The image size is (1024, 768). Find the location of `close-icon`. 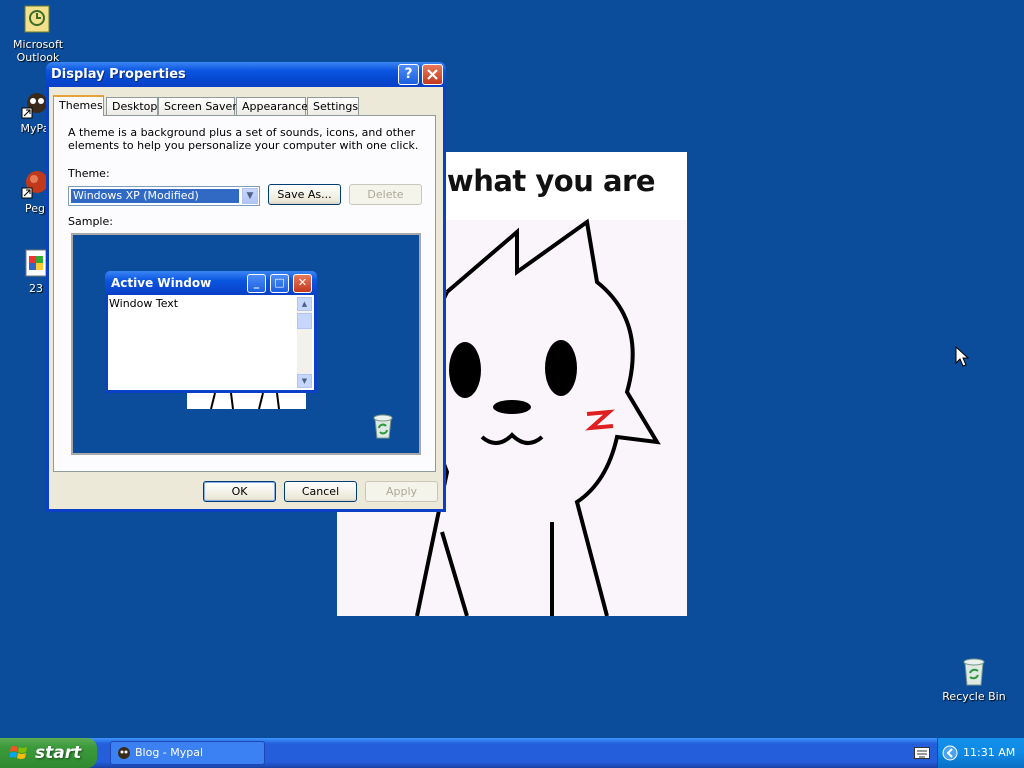

close-icon is located at coordinates (432, 74).